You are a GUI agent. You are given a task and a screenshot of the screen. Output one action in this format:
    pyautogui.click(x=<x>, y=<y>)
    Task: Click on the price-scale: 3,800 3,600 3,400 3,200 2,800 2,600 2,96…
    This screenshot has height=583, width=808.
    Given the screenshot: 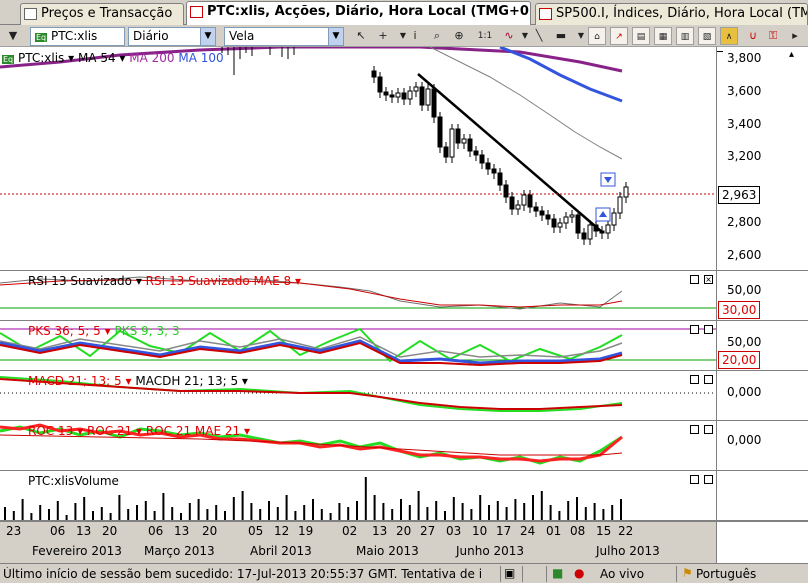 What is the action you would take?
    pyautogui.click(x=762, y=159)
    